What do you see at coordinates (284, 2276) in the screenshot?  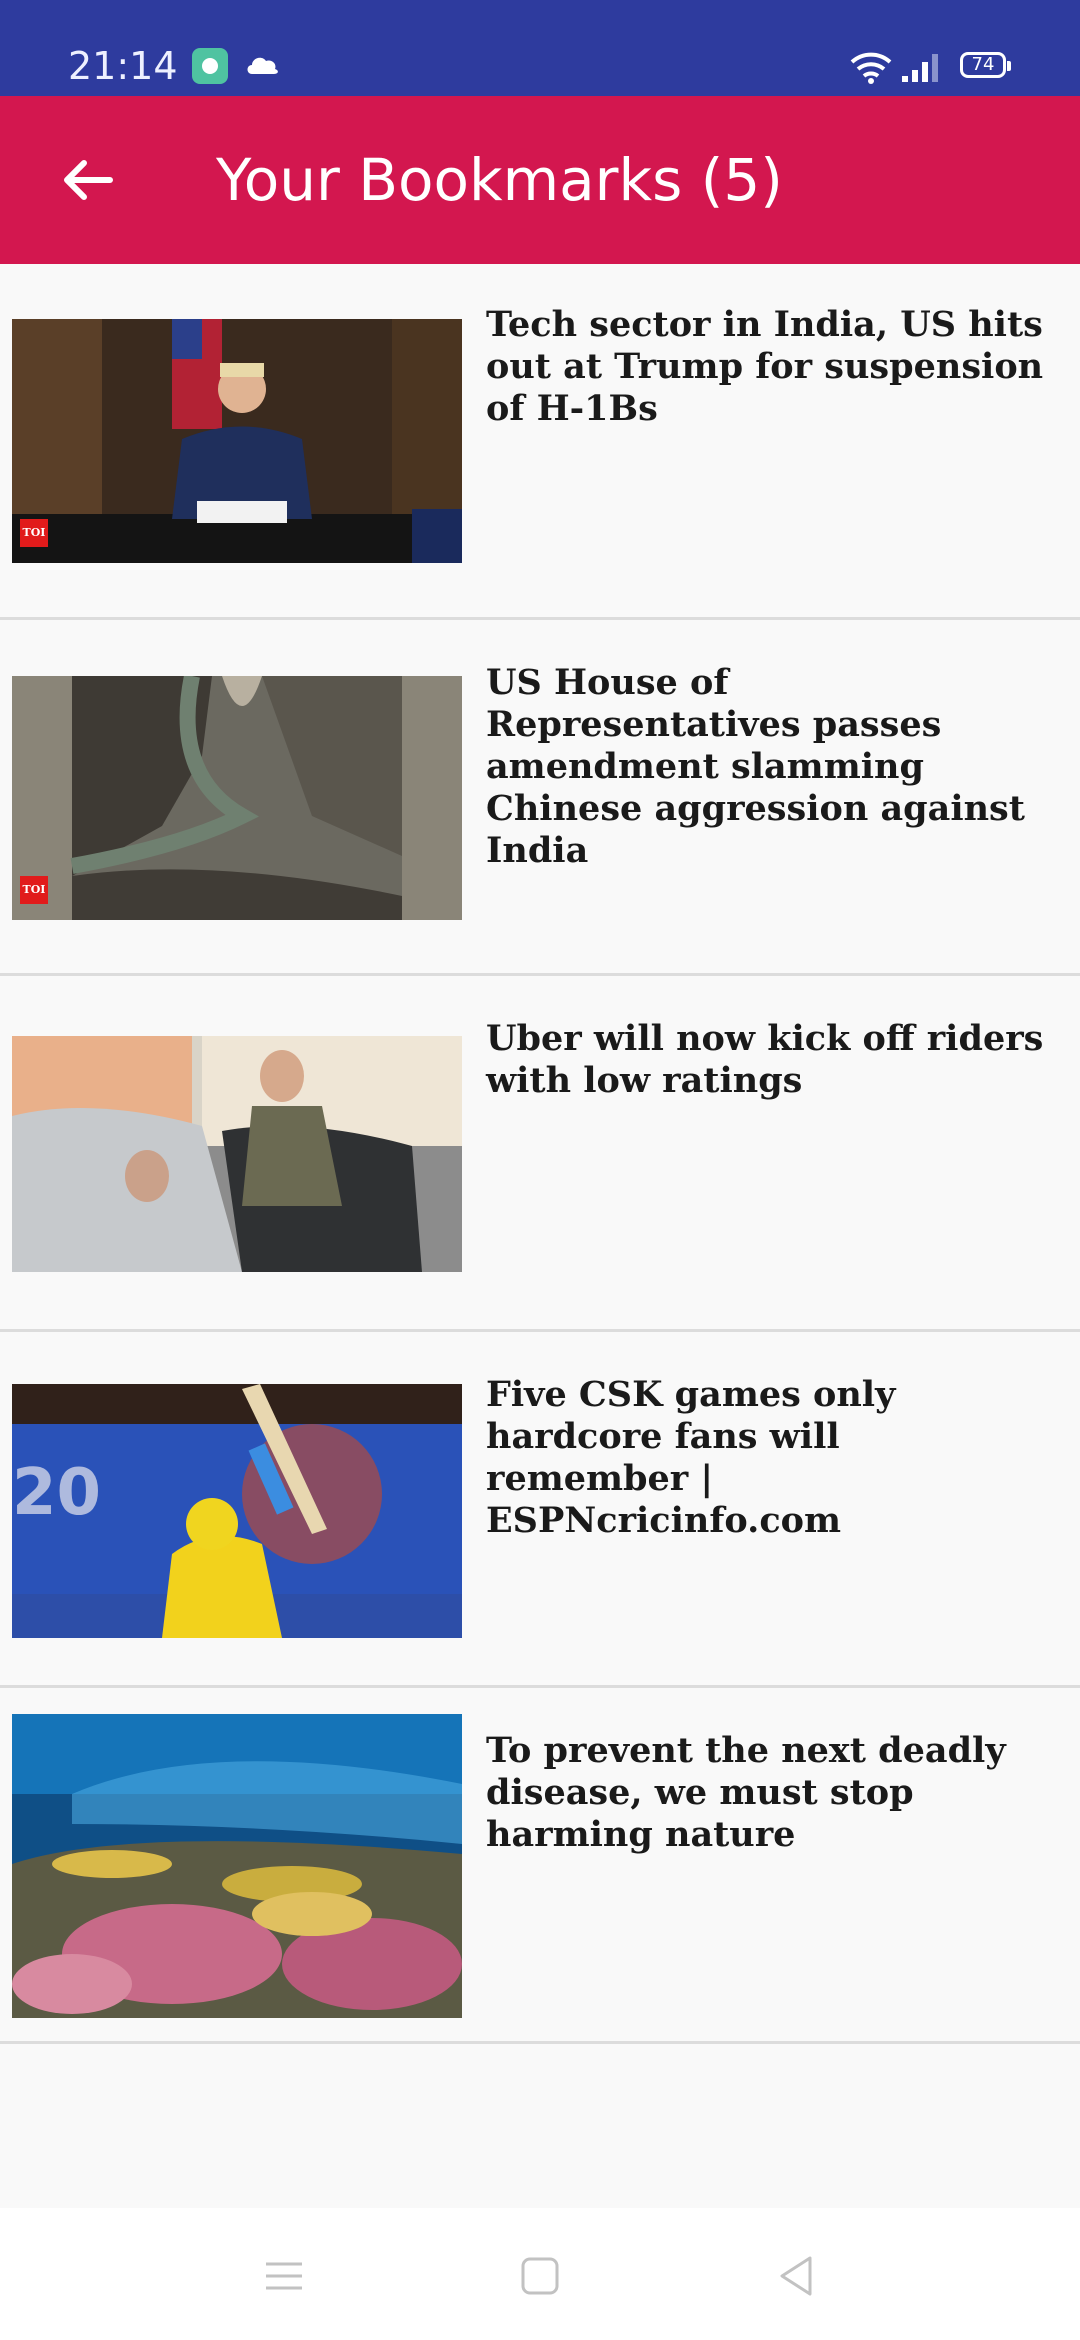 I see `menu-icon` at bounding box center [284, 2276].